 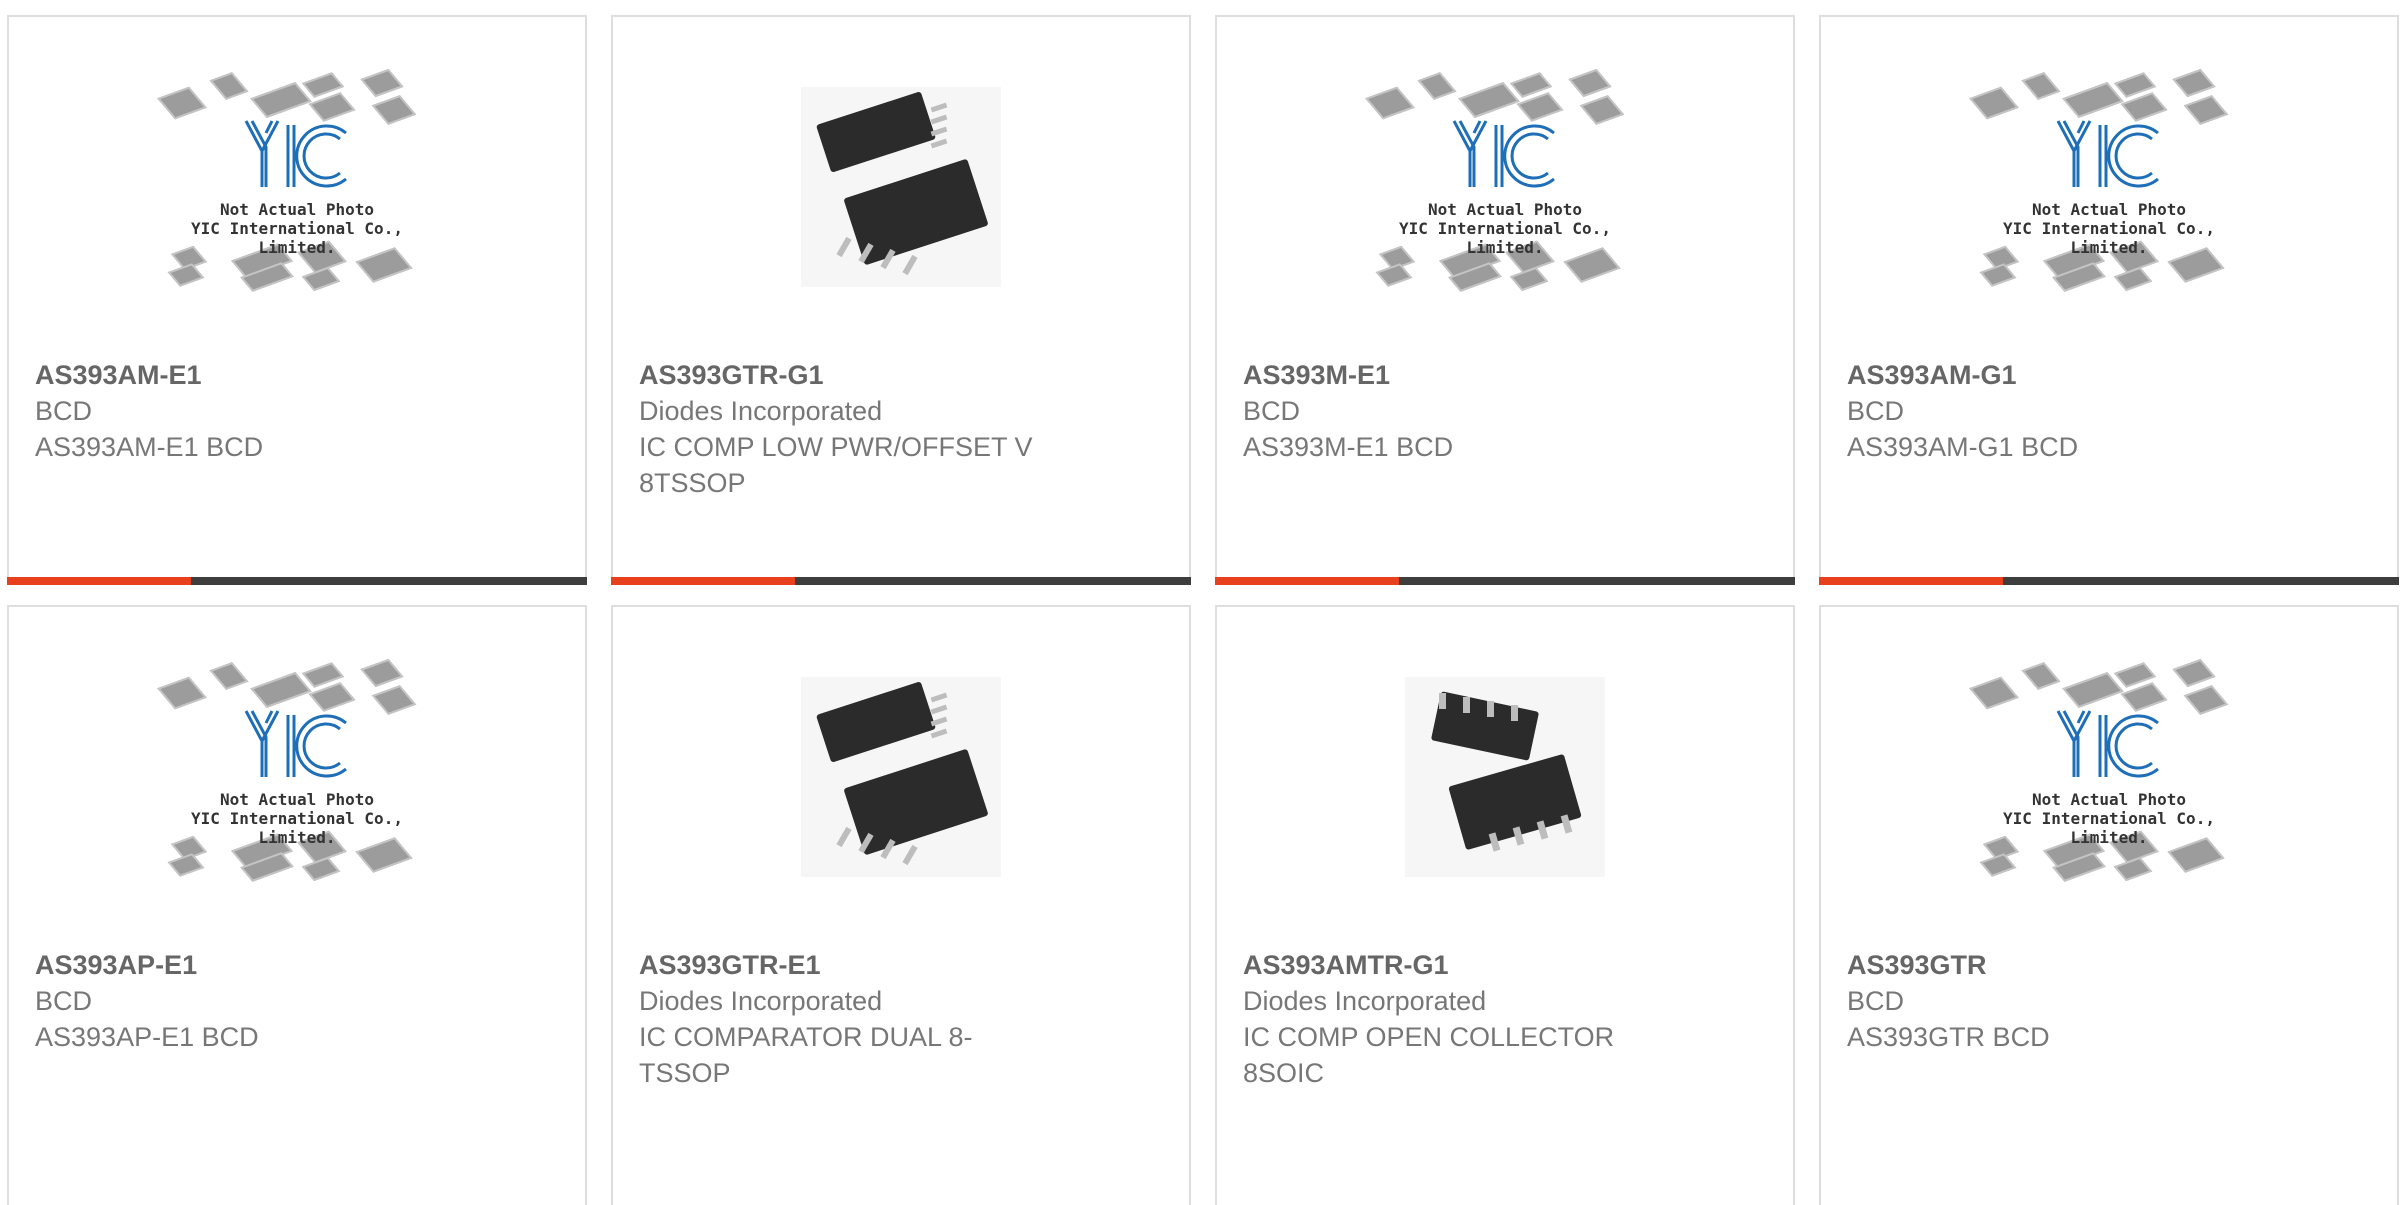 What do you see at coordinates (1963, 447) in the screenshot?
I see `description: AS393AM-G1 BCD` at bounding box center [1963, 447].